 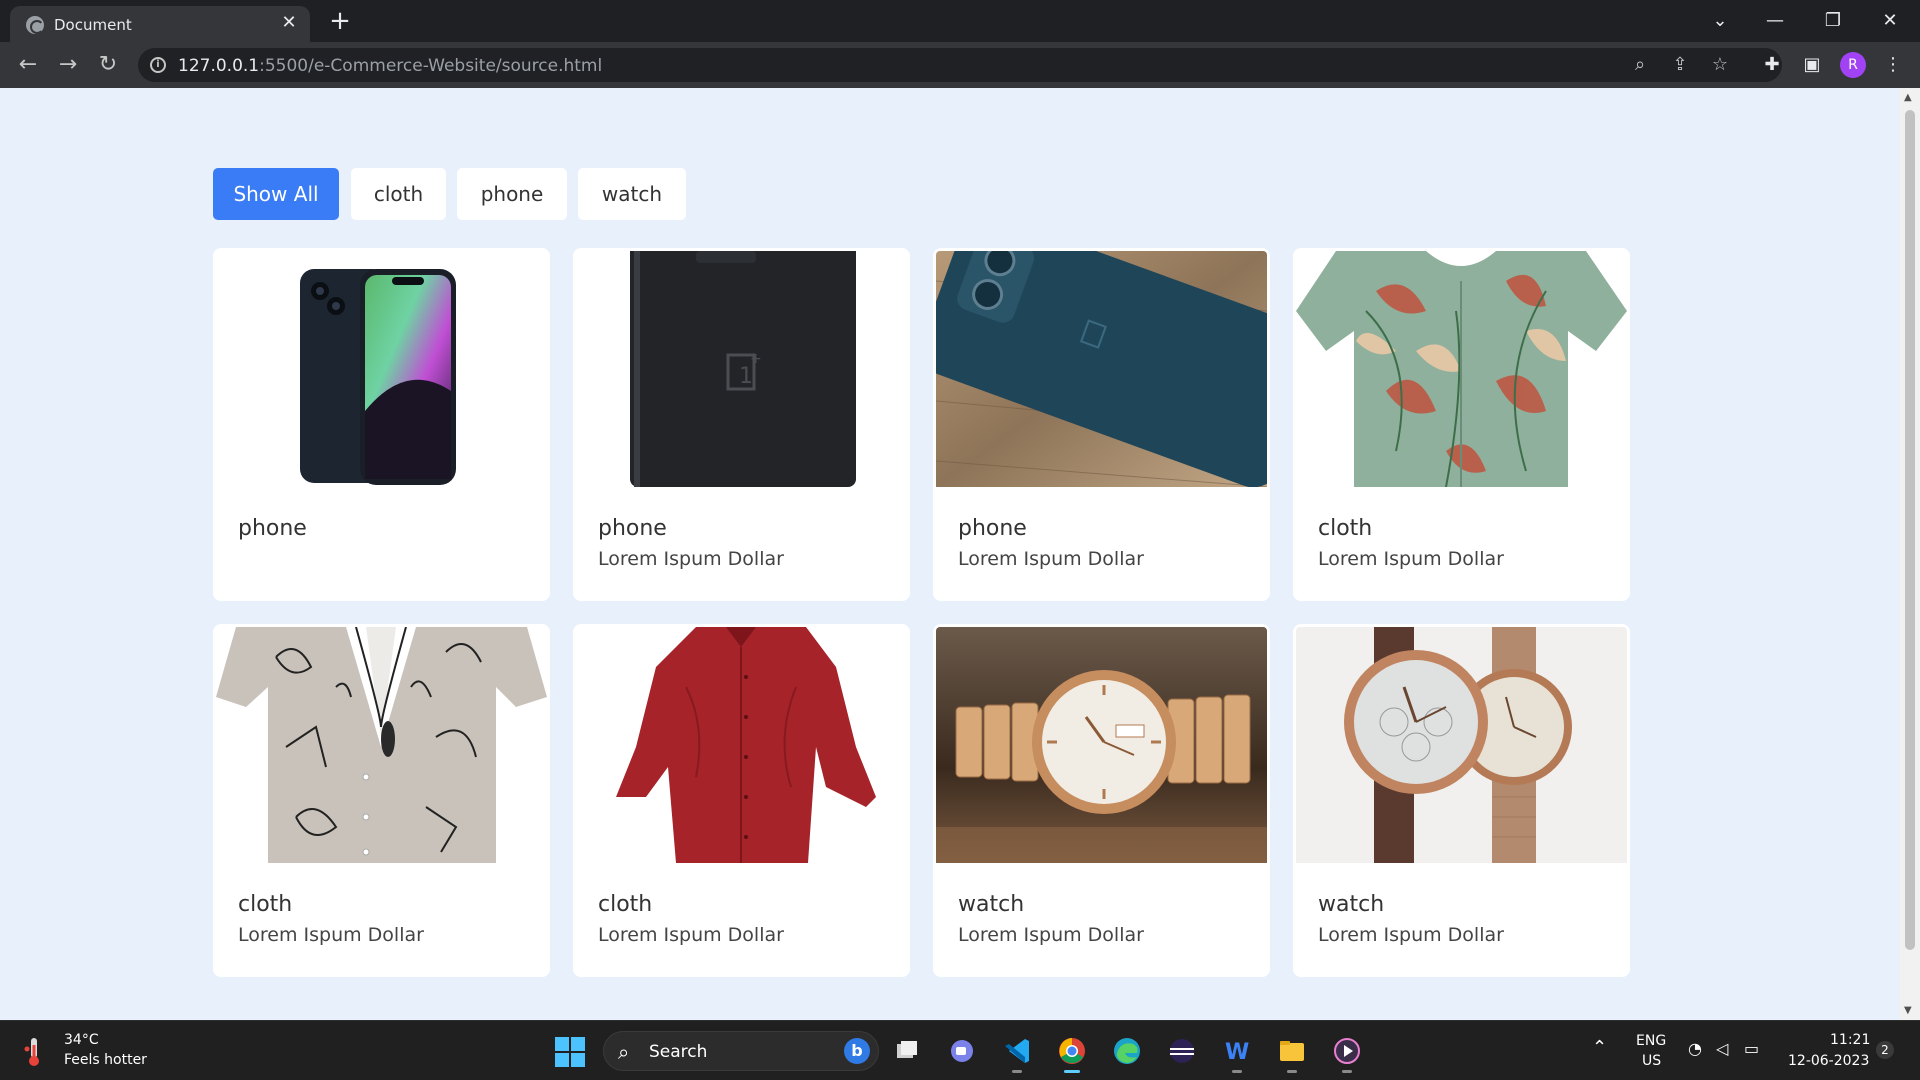 I want to click on product-card: phone Lorem Ispum Dollar, so click(x=1101, y=424).